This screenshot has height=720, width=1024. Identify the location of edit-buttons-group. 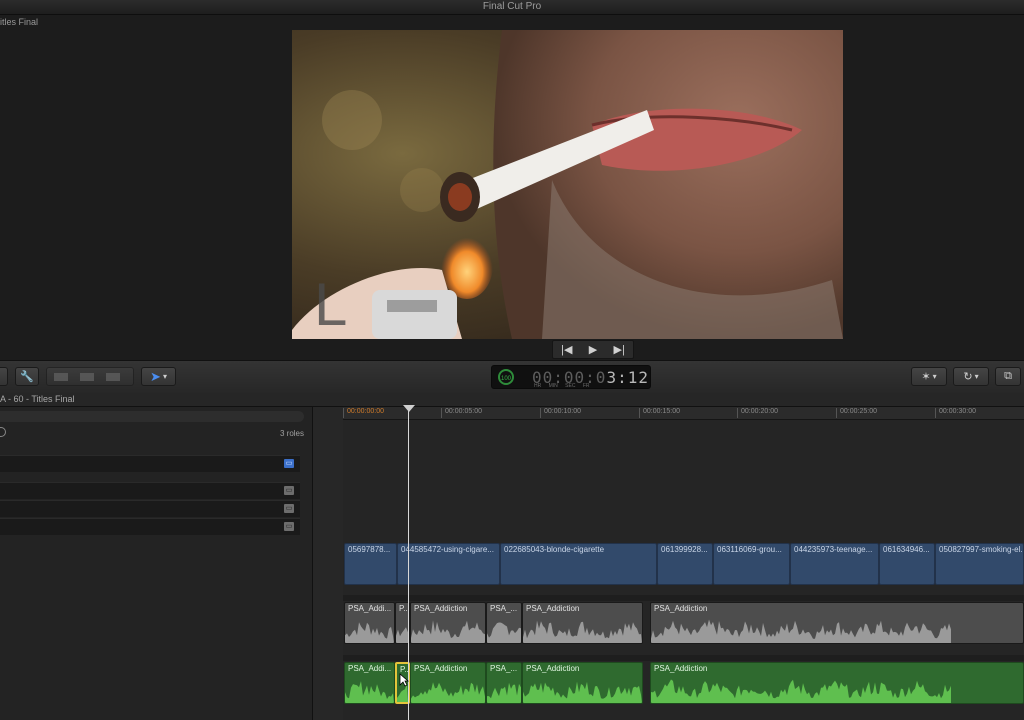
(90, 376).